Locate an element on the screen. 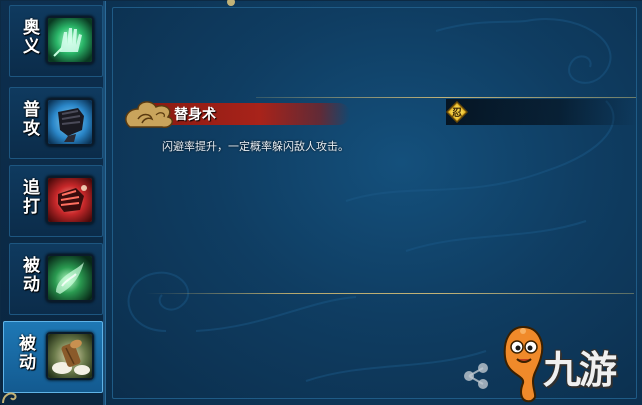 This screenshot has height=405, width=642. tab-passive-2: 被动 is located at coordinates (53, 357).